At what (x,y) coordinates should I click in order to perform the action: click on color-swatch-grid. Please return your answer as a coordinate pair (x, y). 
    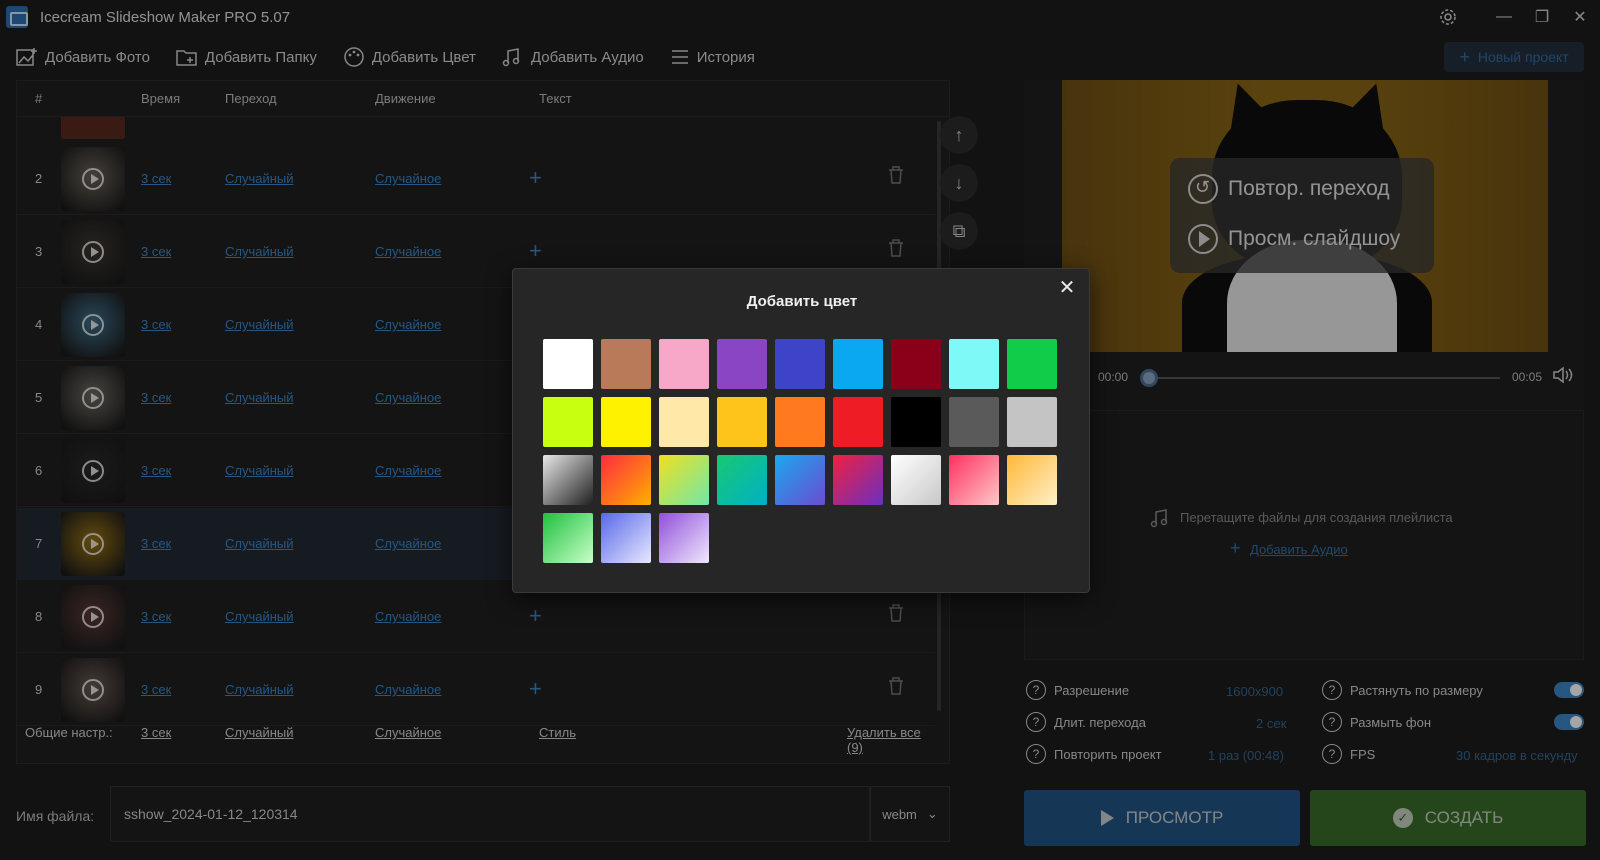
    Looking at the image, I should click on (803, 451).